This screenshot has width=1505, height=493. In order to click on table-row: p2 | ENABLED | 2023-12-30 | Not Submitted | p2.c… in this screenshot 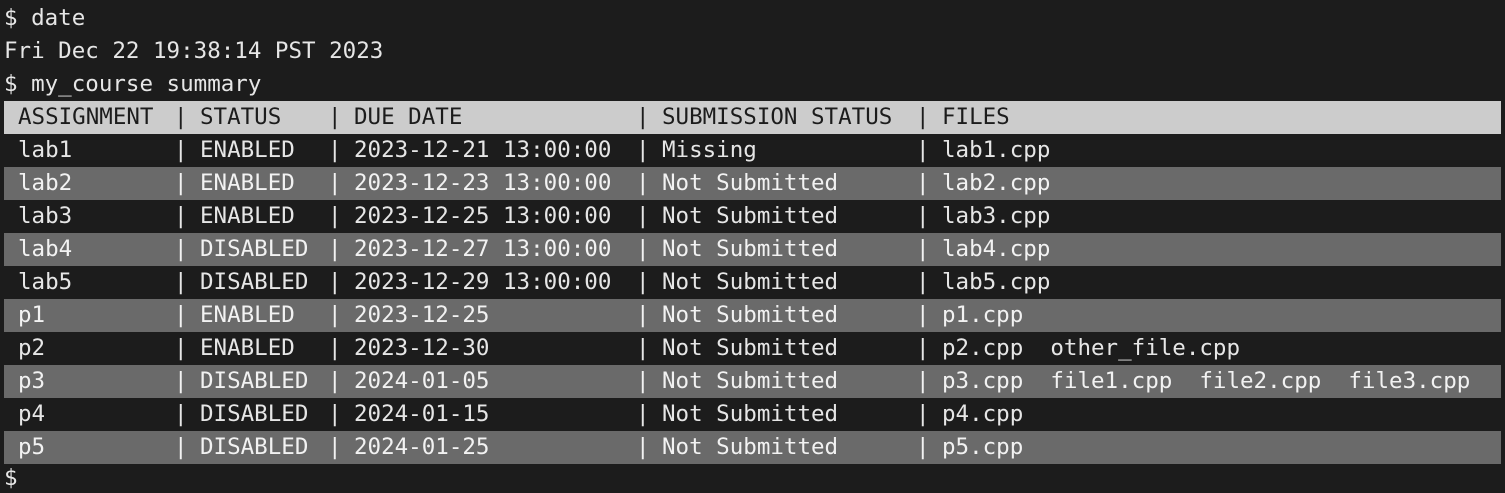, I will do `click(752, 348)`.